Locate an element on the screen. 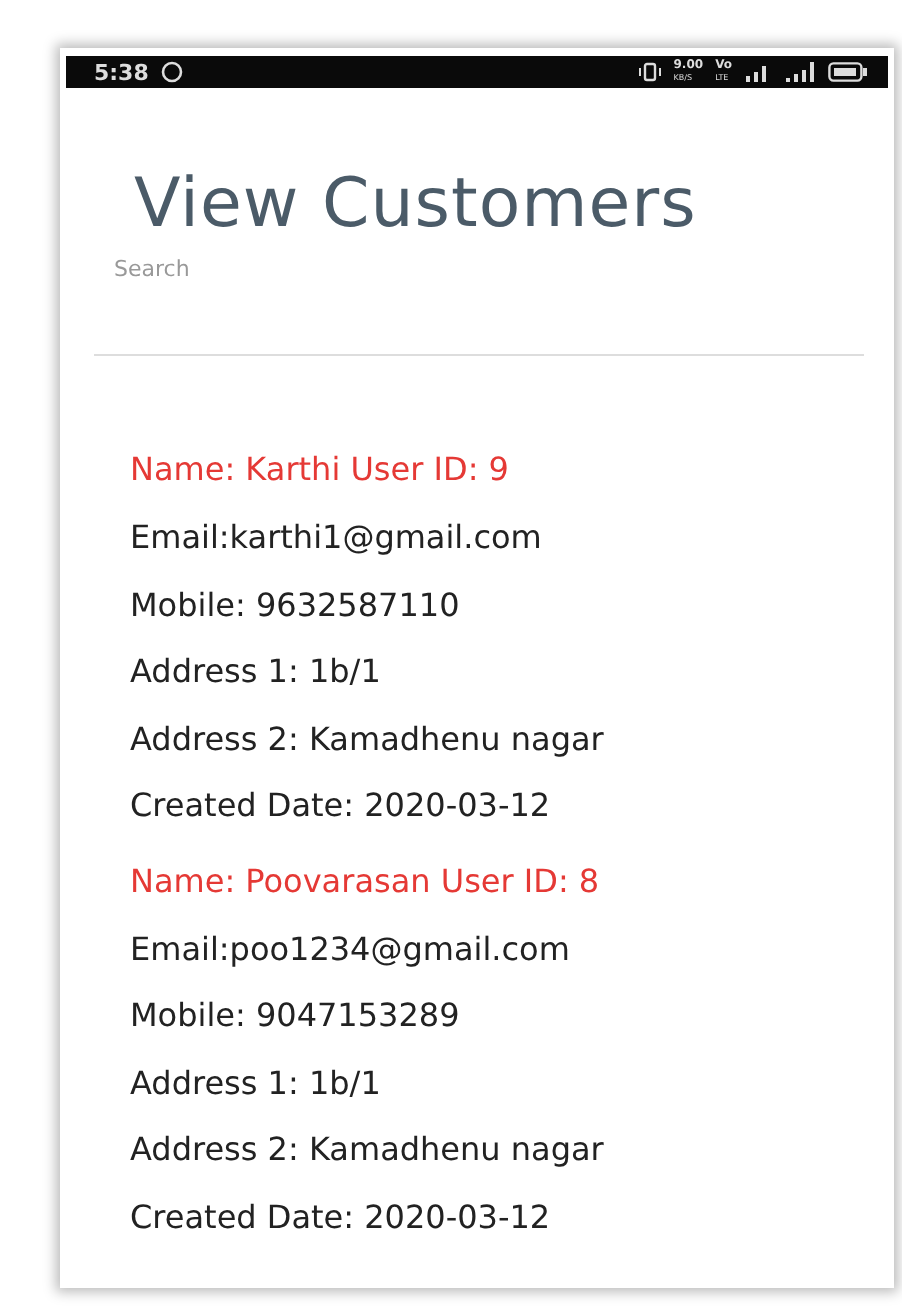 The width and height of the screenshot is (902, 1308). customer-name: Name: Poovarasan User ID: 8 is located at coordinates (366, 881).